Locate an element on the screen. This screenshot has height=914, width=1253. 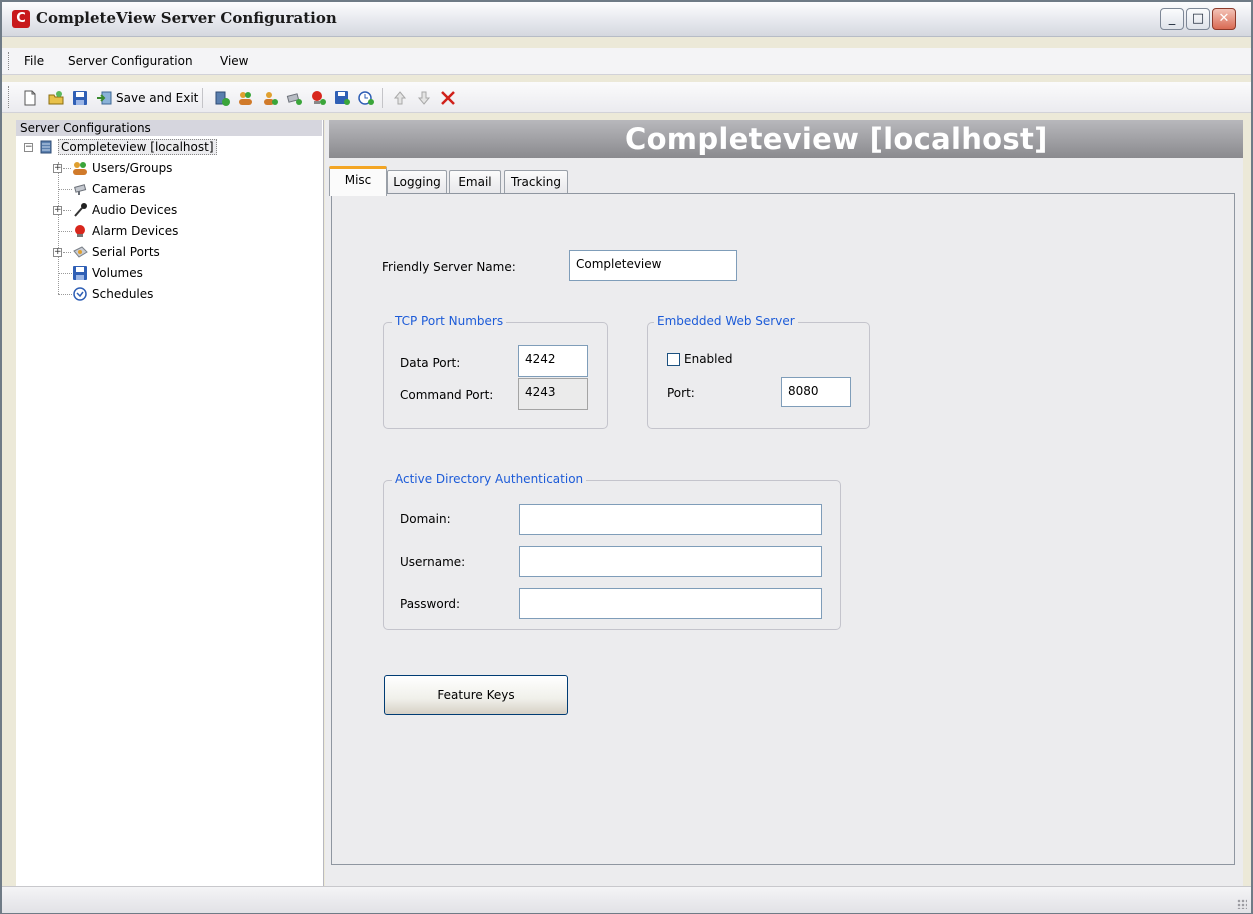
menu-server-configuration: Server Configuration is located at coordinates (130, 61).